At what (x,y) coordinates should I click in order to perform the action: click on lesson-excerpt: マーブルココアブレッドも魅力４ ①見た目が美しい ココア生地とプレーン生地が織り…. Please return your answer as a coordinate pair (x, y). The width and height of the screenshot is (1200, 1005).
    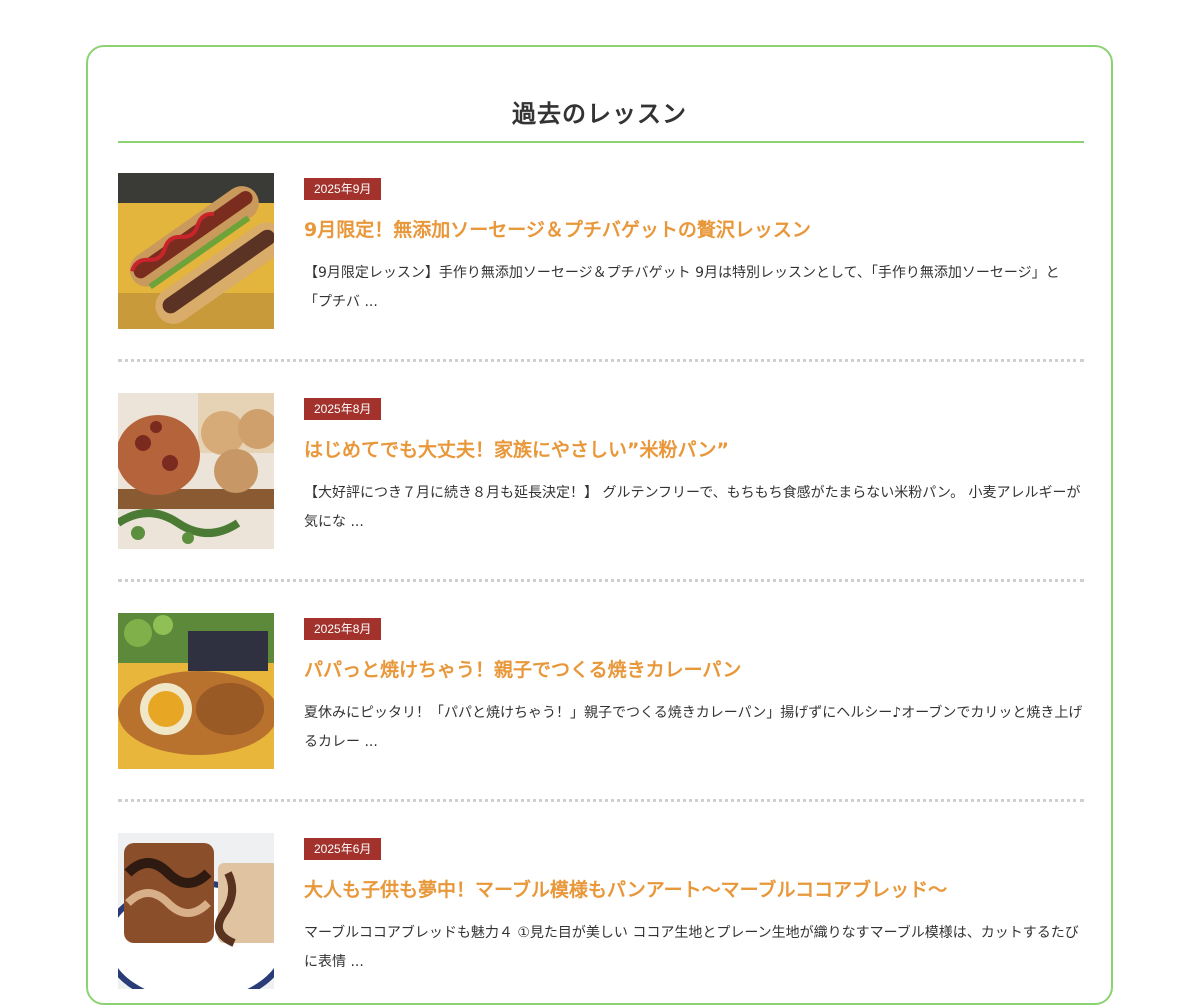
    Looking at the image, I should click on (691, 947).